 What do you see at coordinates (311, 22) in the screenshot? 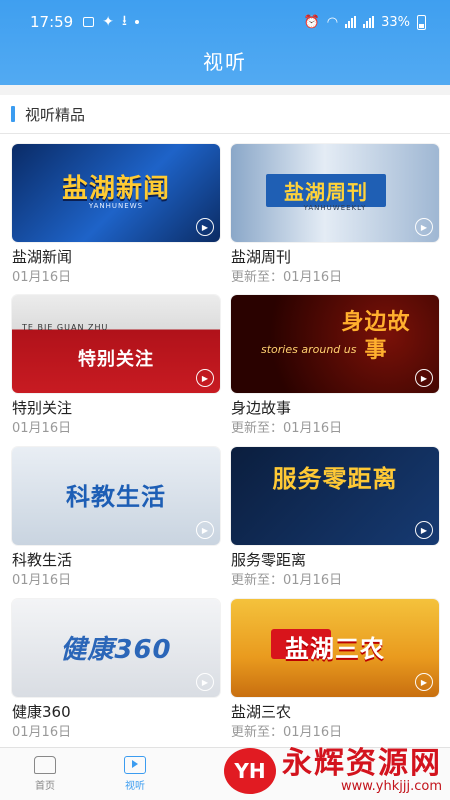
I see `alarm-icon: ⏰` at bounding box center [311, 22].